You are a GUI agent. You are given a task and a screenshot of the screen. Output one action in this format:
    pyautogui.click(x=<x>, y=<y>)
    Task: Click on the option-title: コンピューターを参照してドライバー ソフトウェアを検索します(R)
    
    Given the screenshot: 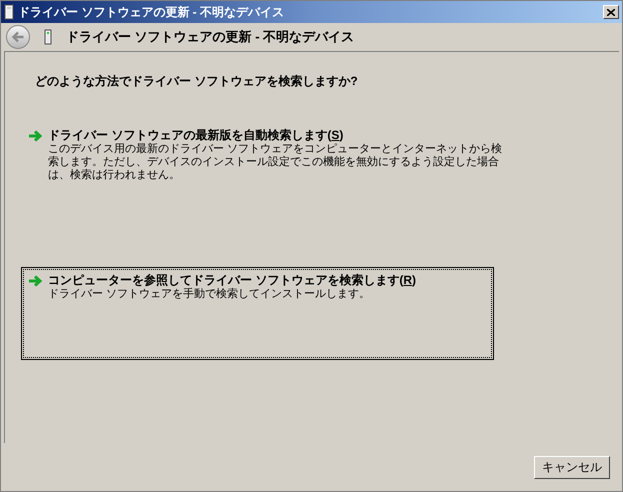 What is the action you would take?
    pyautogui.click(x=233, y=280)
    